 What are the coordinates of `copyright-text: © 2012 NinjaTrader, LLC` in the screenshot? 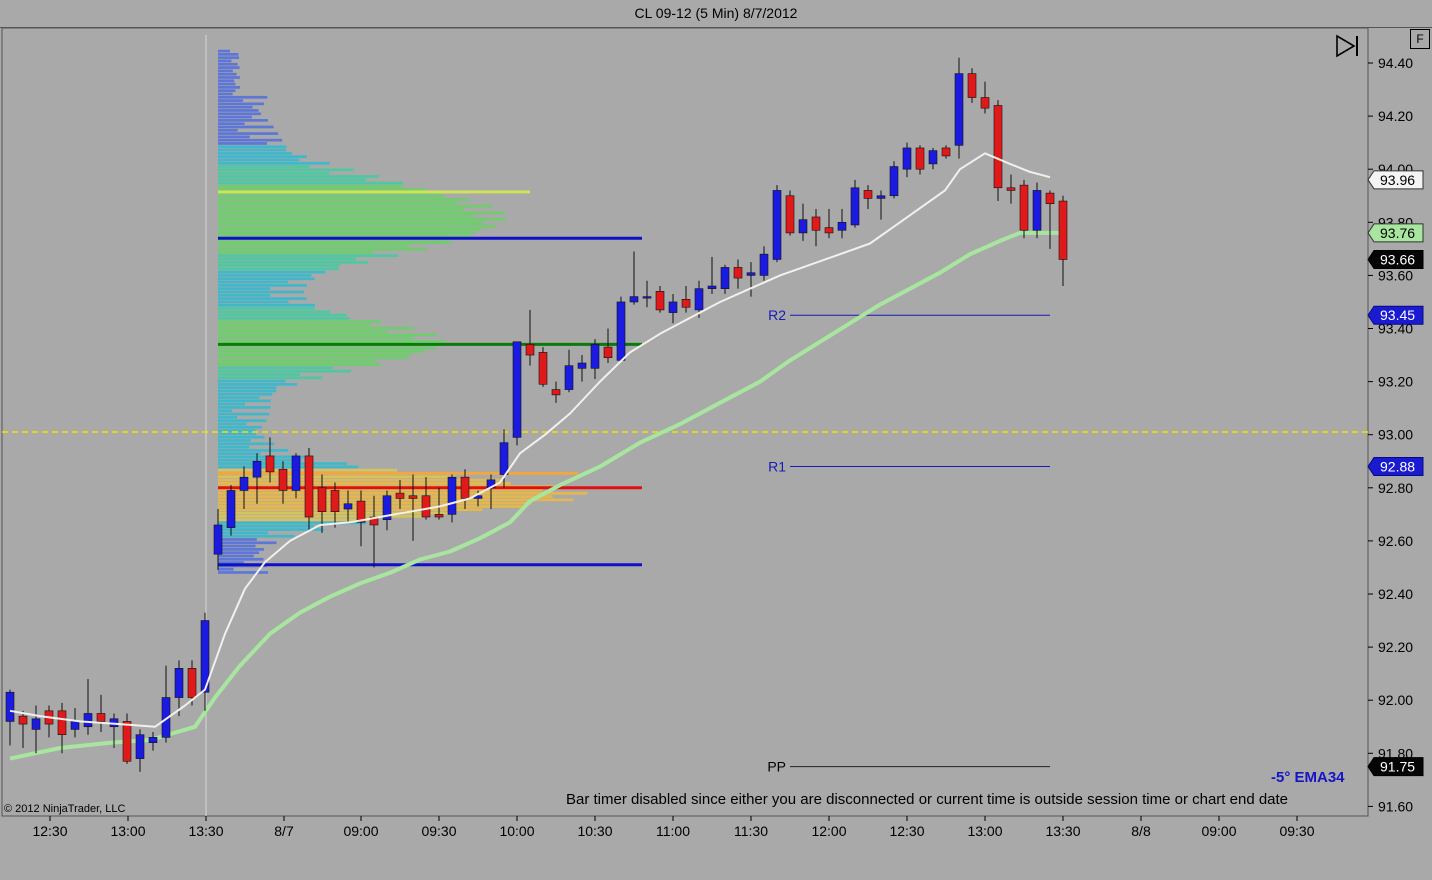 It's located at (65, 809).